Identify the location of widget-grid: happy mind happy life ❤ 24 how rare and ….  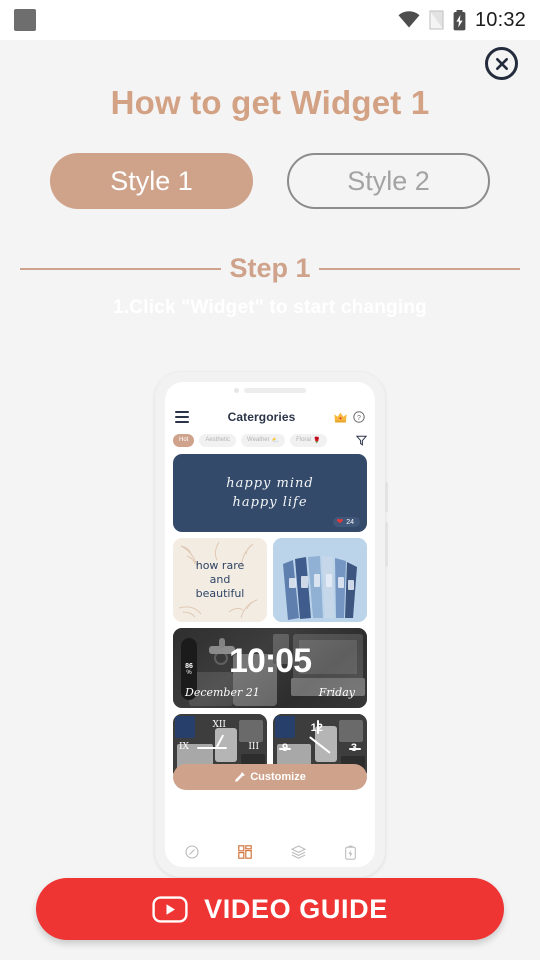
(270, 622).